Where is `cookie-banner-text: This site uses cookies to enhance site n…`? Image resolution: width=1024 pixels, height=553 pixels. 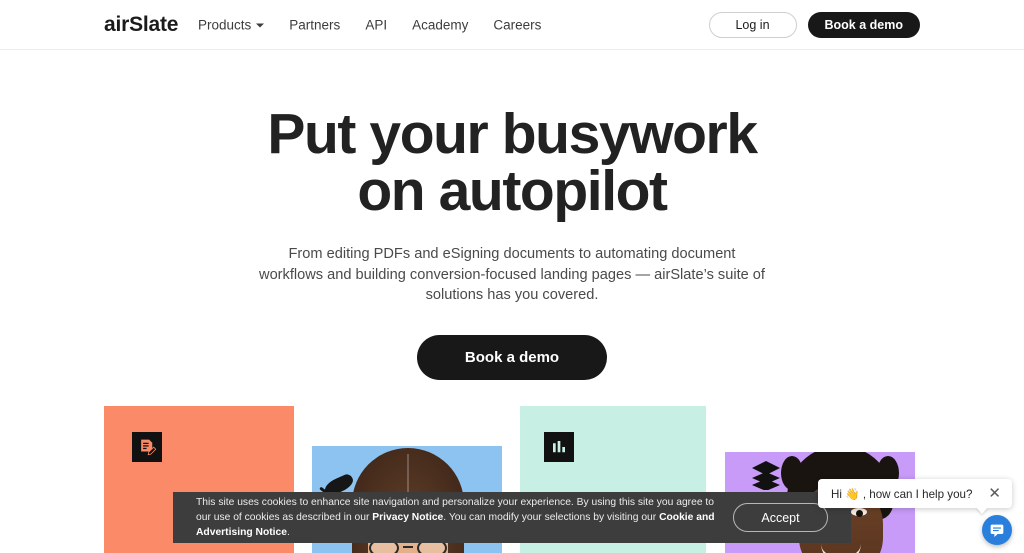 cookie-banner-text: This site uses cookies to enhance site n… is located at coordinates (464, 517).